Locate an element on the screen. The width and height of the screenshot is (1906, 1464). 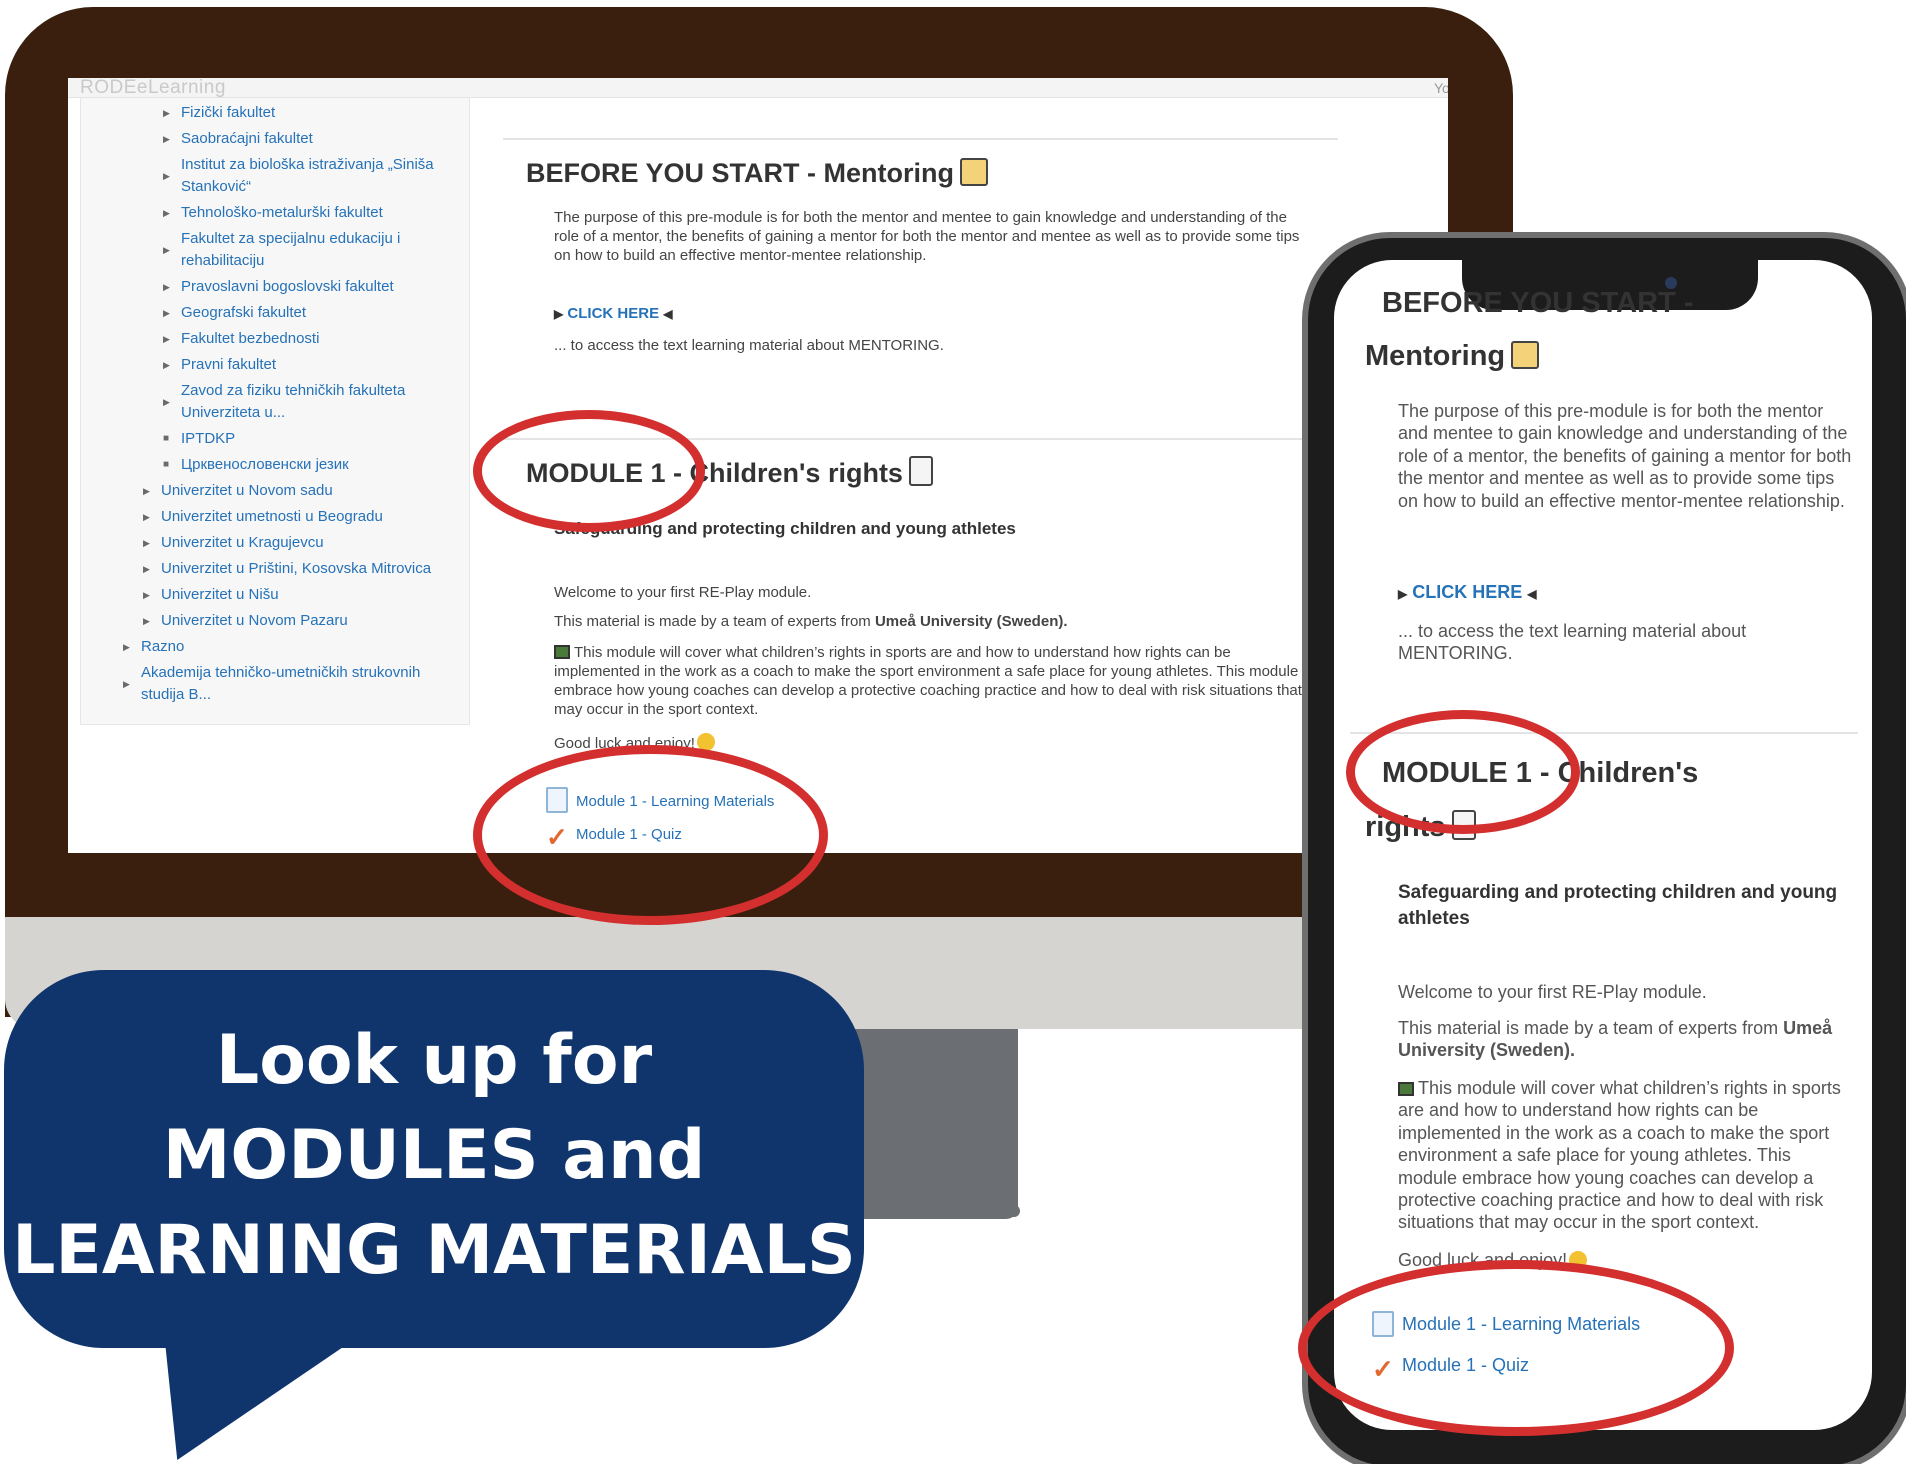
click-here-link: ▶ CLICK HERE ◀ is located at coordinates (613, 313).